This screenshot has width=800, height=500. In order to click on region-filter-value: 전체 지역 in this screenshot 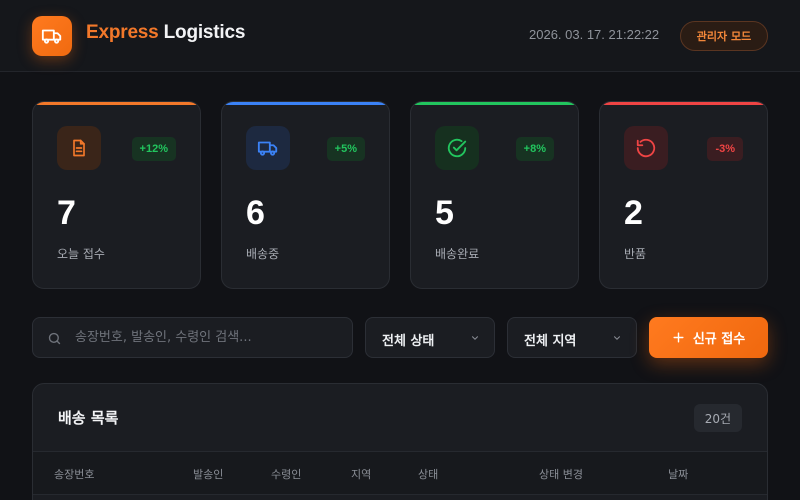, I will do `click(550, 341)`.